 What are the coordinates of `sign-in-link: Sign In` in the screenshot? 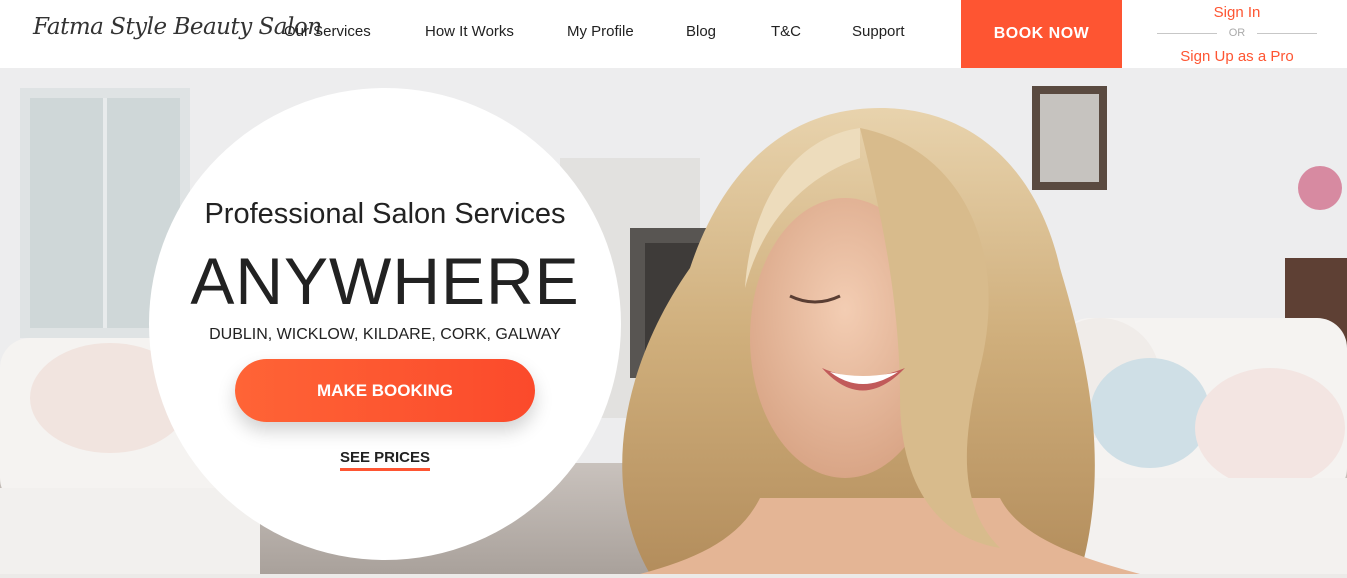 It's located at (1237, 12).